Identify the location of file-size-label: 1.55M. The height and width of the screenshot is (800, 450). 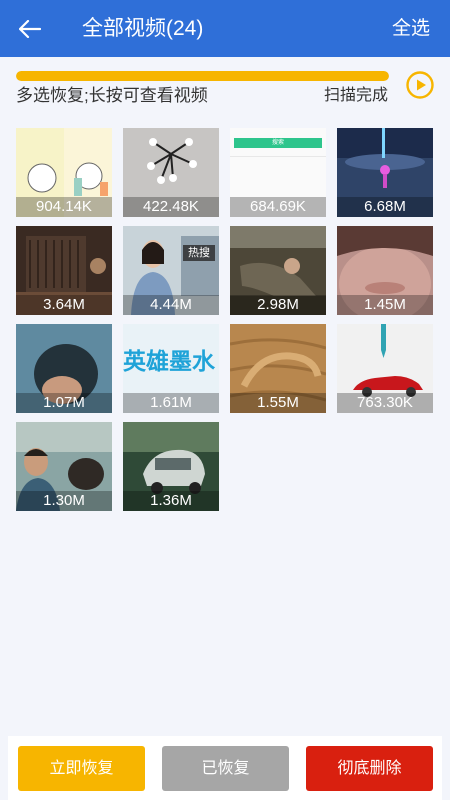
(278, 403).